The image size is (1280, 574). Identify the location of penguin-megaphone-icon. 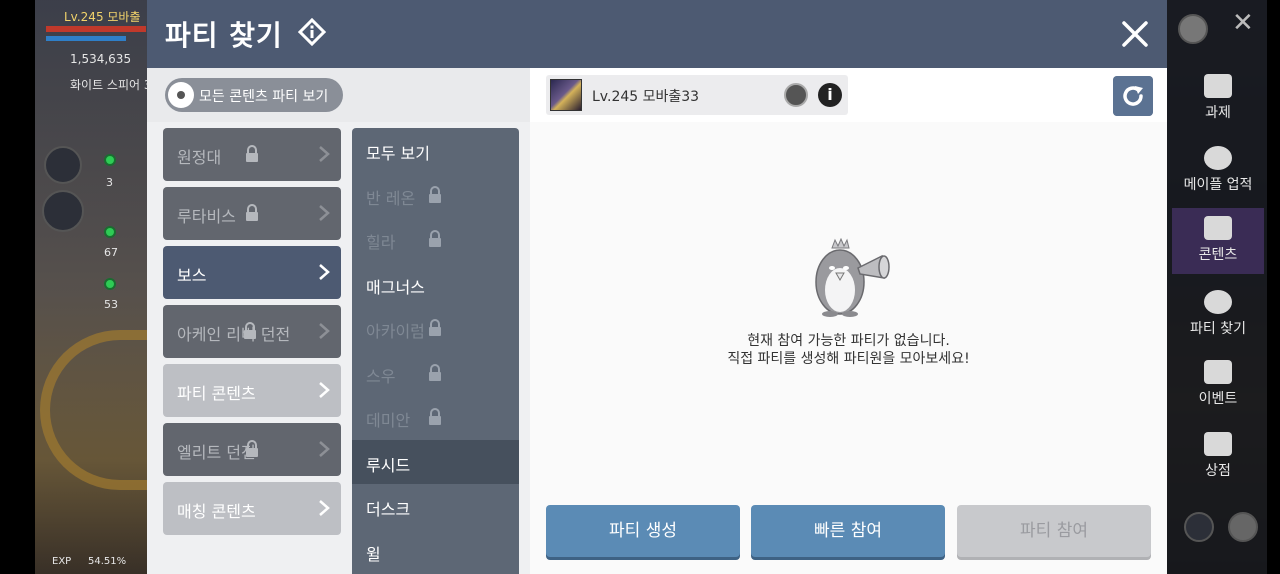
(852, 277).